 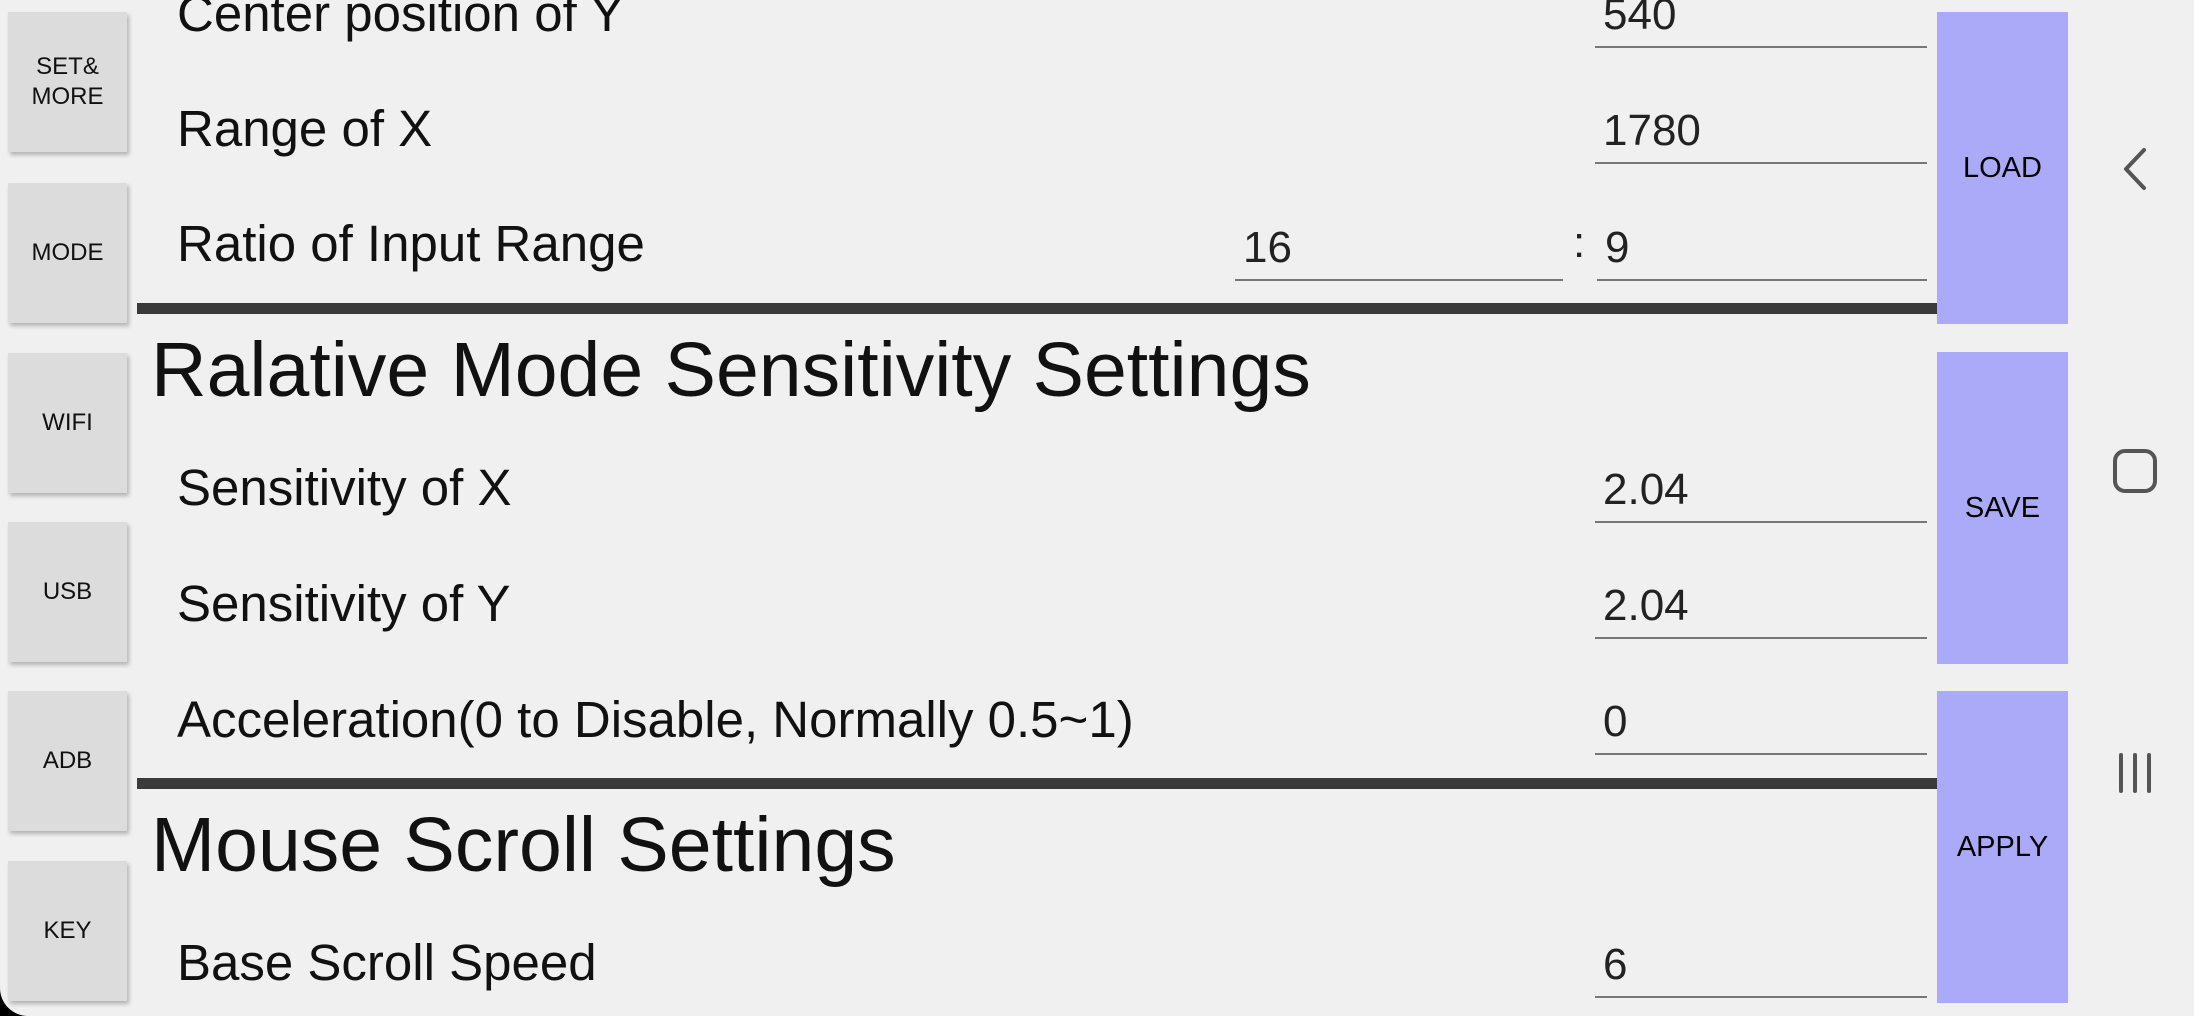 I want to click on apply-button: APPLY, so click(x=2002, y=847).